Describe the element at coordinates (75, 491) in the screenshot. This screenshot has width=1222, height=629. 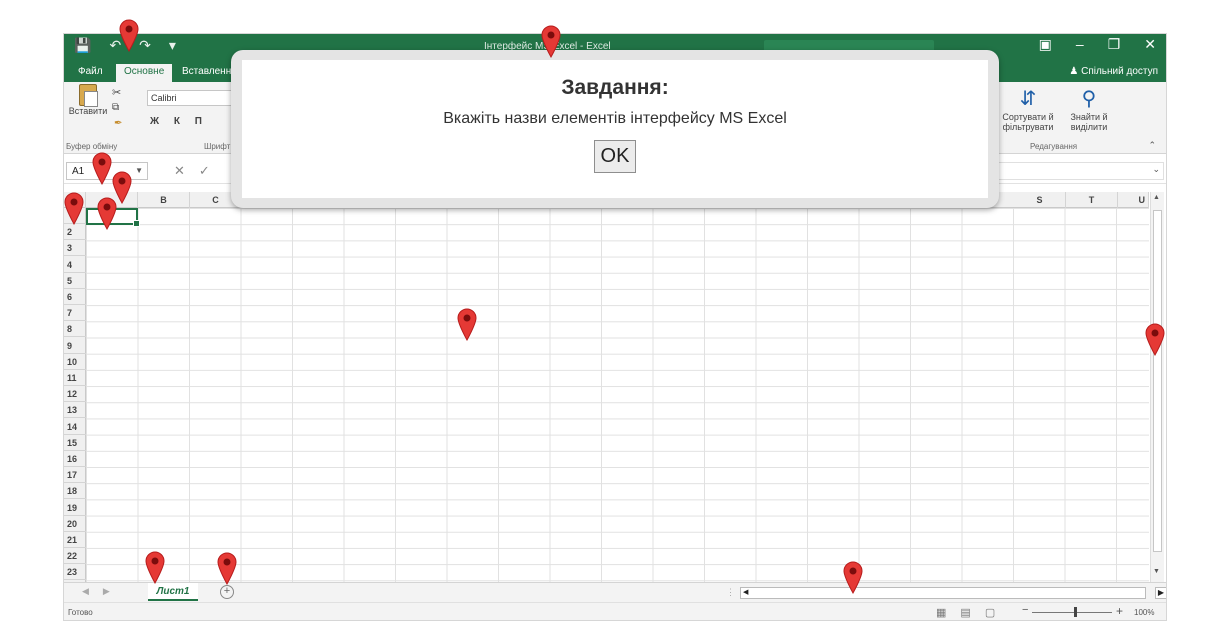
I see `row-header: 18` at that location.